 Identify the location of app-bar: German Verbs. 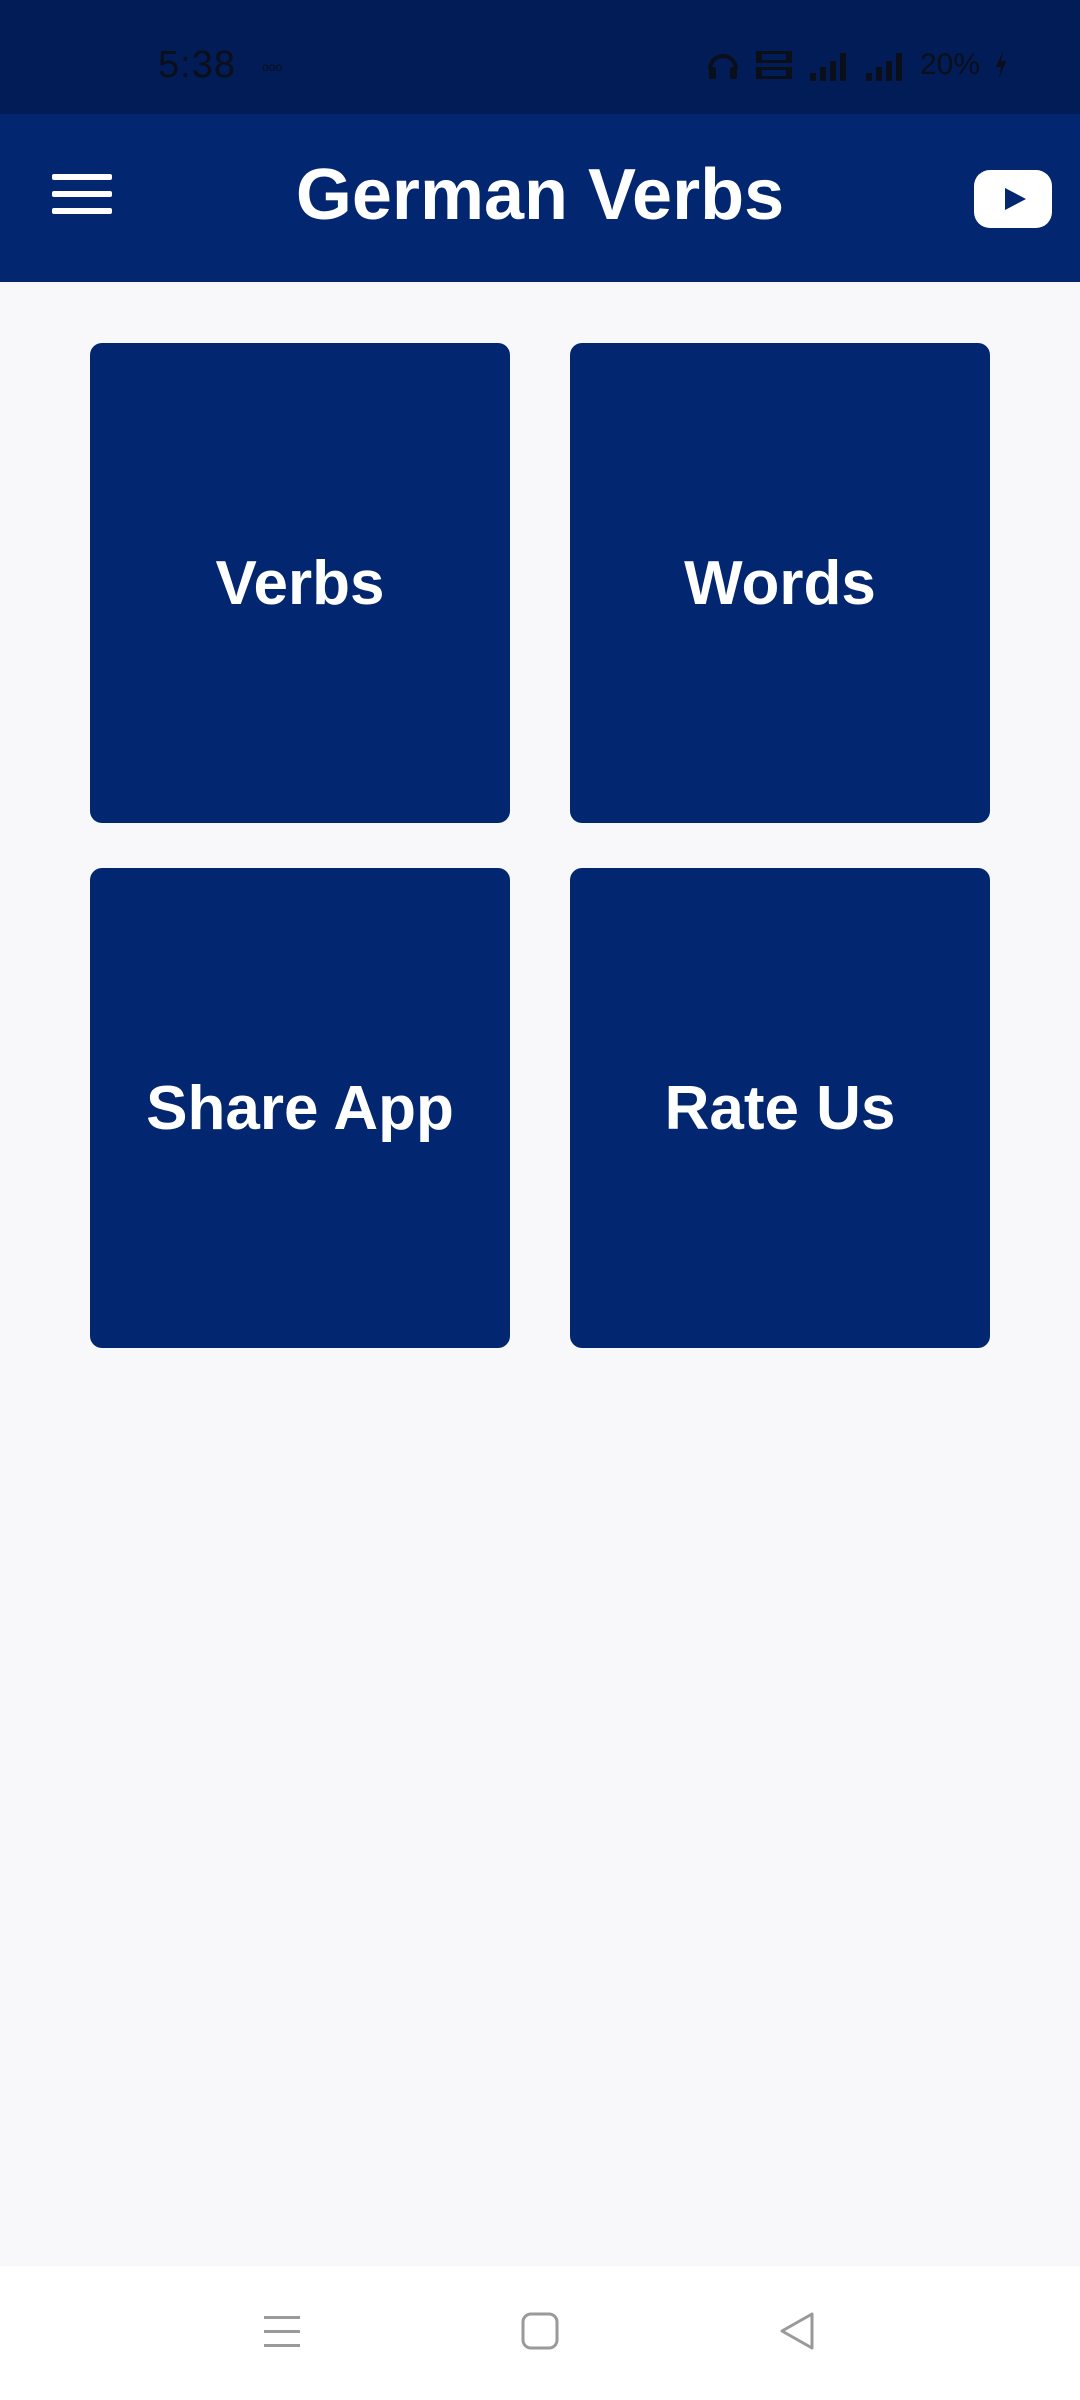
(540, 198).